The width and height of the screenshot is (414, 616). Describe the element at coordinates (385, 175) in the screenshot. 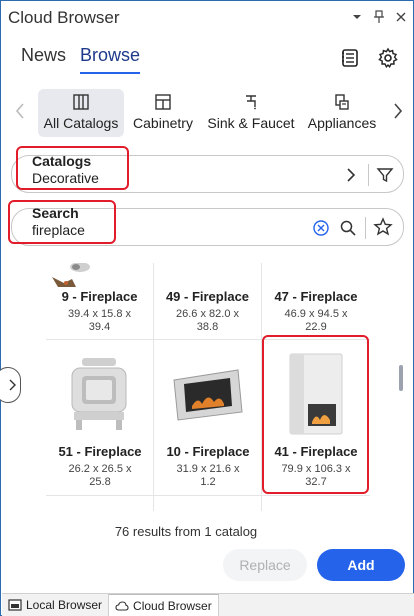

I see `filter-icon` at that location.